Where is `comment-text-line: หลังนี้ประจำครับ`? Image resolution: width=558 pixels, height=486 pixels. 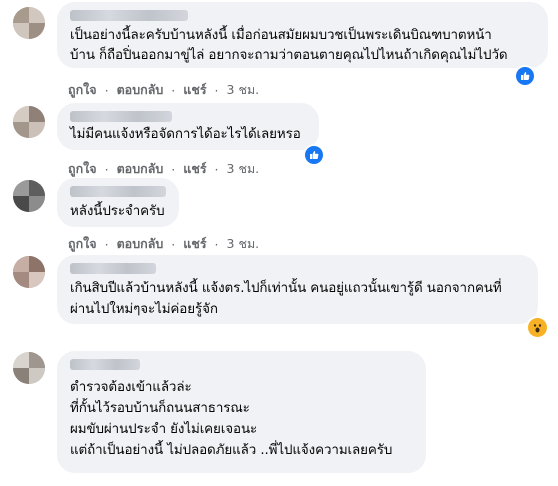 comment-text-line: หลังนี้ประจำครับ is located at coordinates (117, 211).